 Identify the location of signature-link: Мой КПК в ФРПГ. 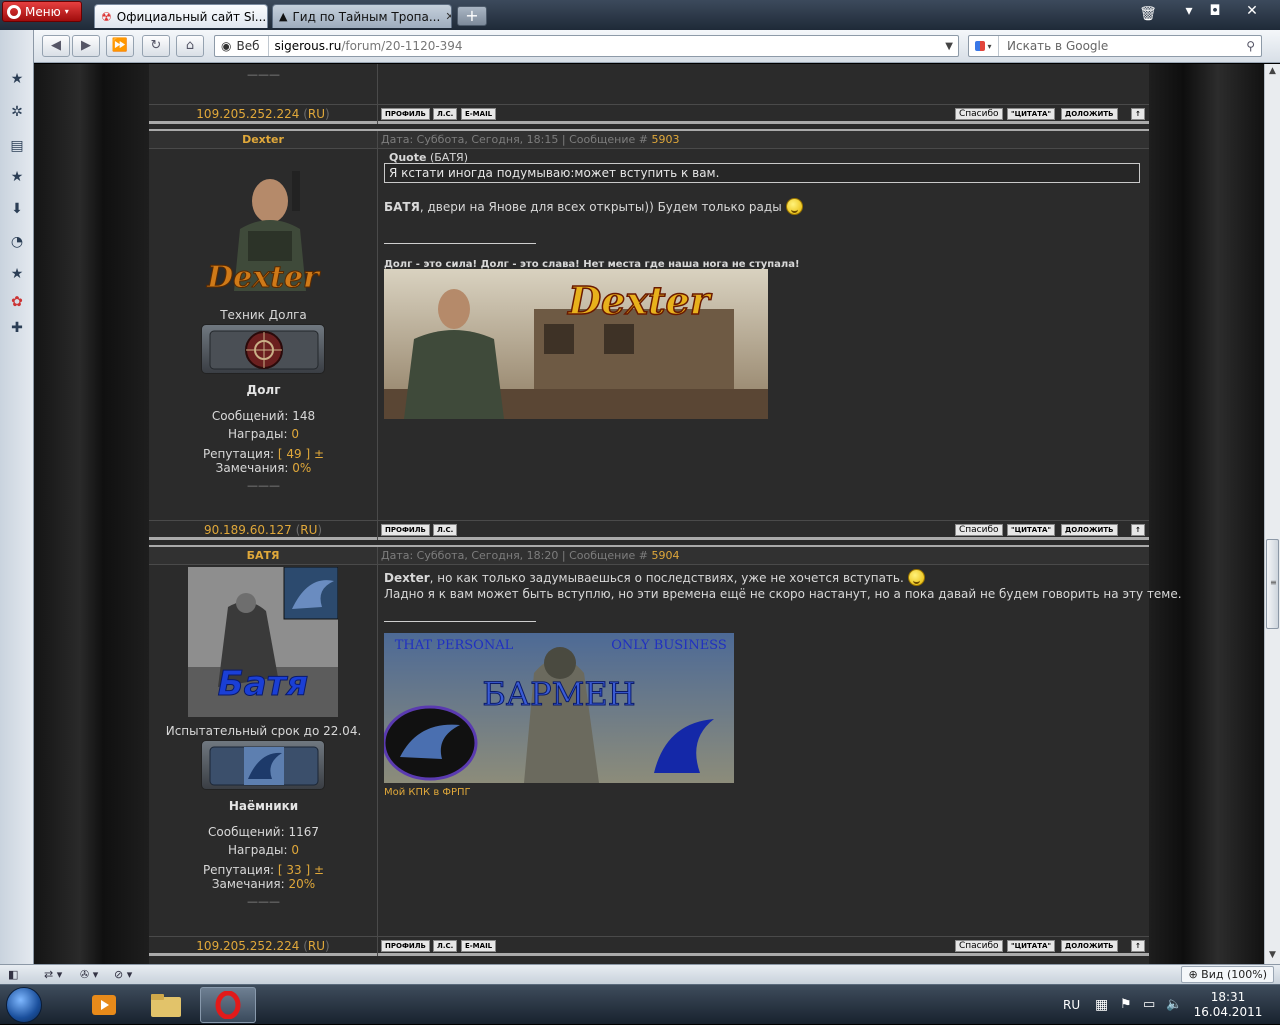
(427, 792).